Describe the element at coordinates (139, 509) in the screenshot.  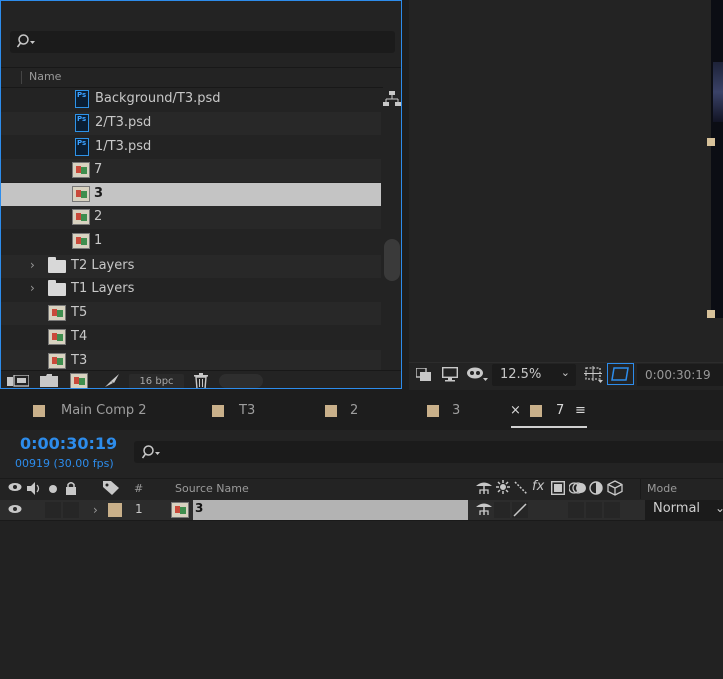
I see `layer-number: 1` at that location.